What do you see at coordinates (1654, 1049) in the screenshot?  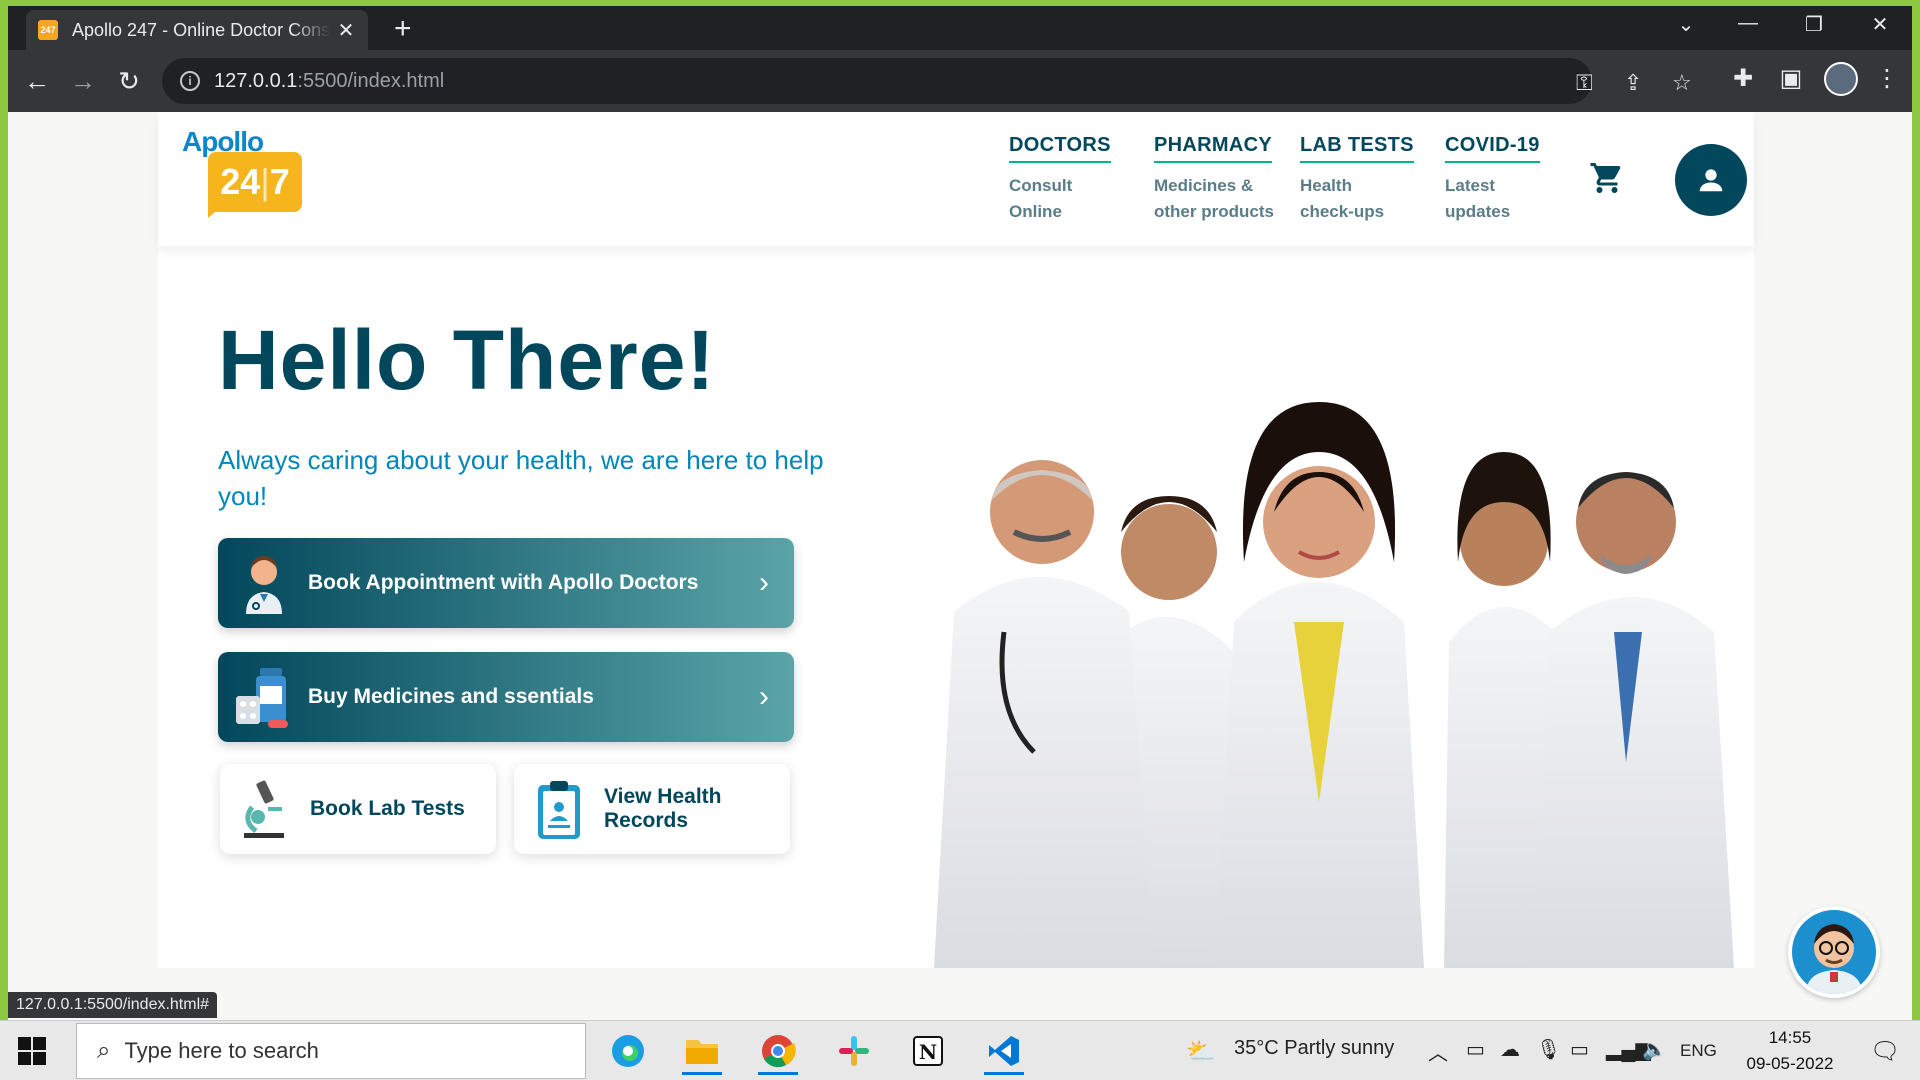 I see `volume-icon: 🔈` at bounding box center [1654, 1049].